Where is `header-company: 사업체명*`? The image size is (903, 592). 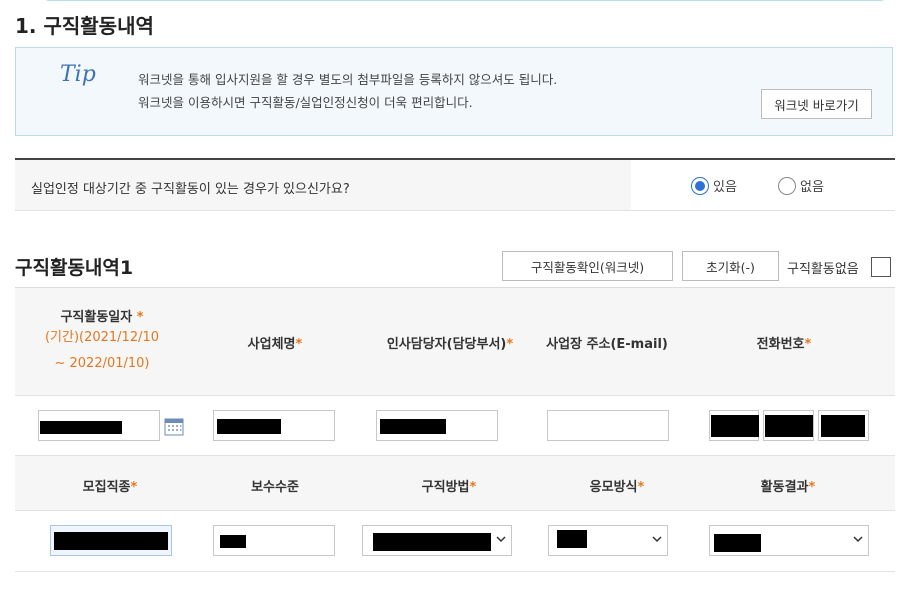 header-company: 사업체명* is located at coordinates (275, 344).